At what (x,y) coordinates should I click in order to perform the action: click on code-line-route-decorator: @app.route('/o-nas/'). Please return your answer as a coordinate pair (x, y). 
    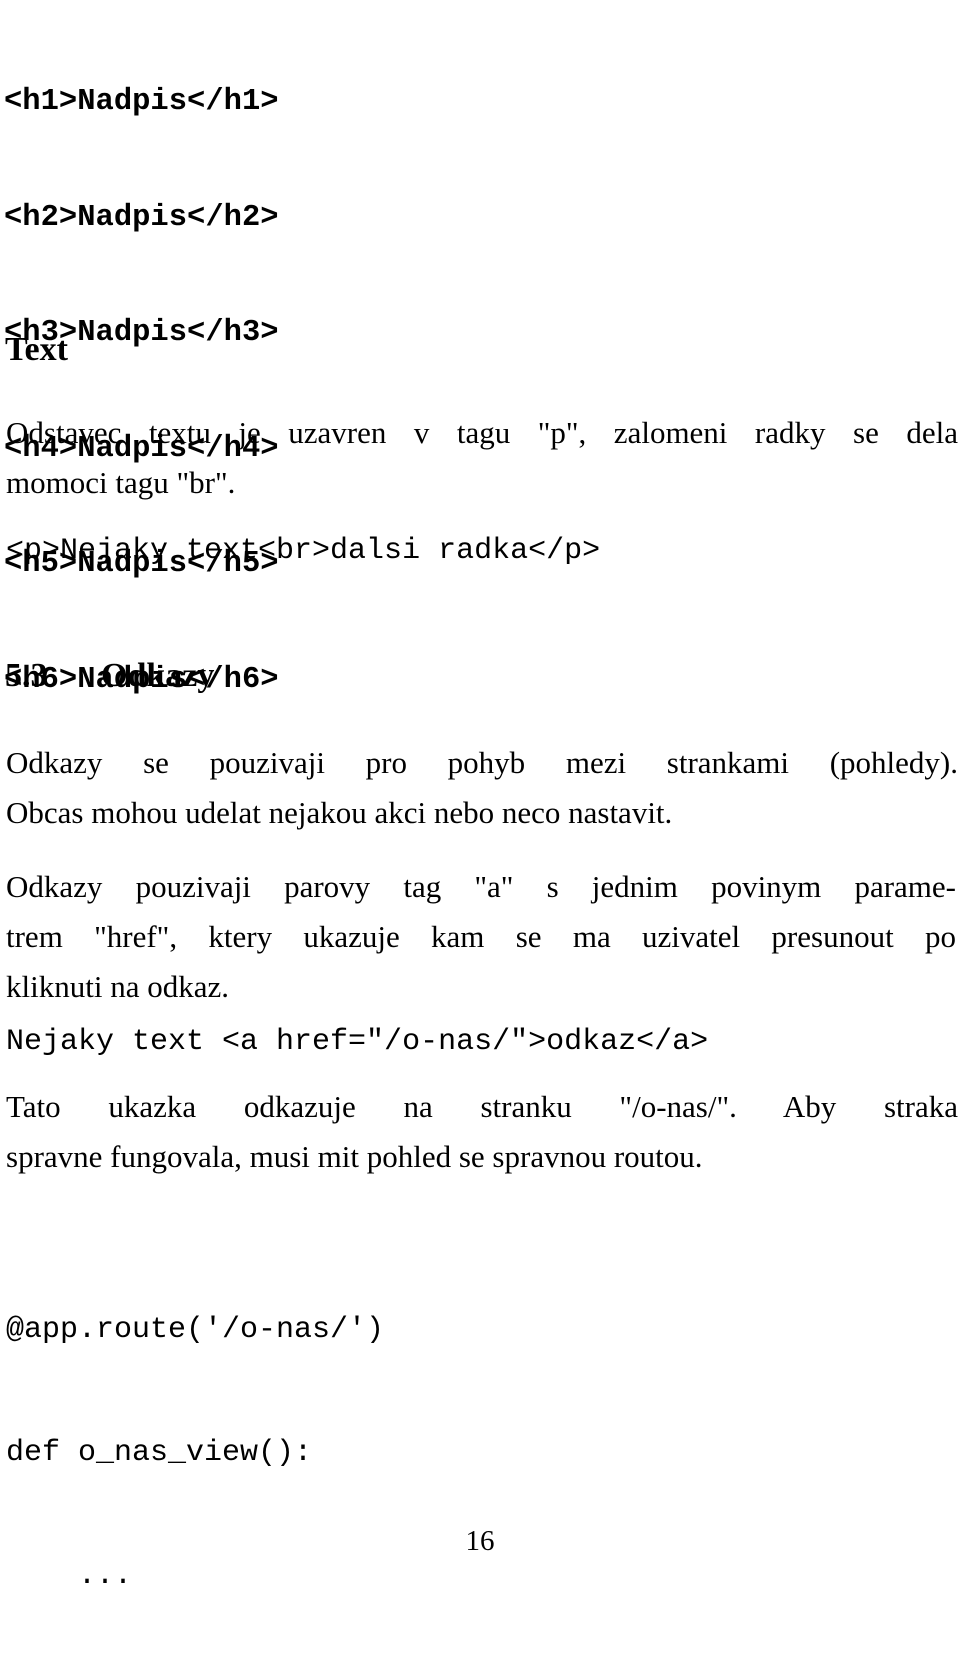
    Looking at the image, I should click on (195, 1330).